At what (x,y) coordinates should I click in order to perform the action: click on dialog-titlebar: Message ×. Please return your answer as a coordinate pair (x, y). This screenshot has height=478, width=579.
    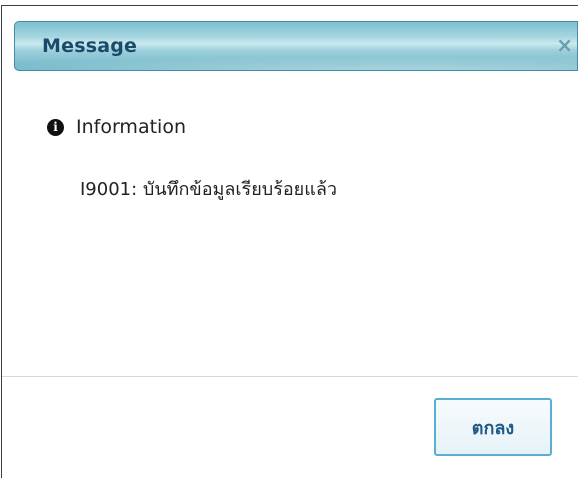
    Looking at the image, I should click on (296, 46).